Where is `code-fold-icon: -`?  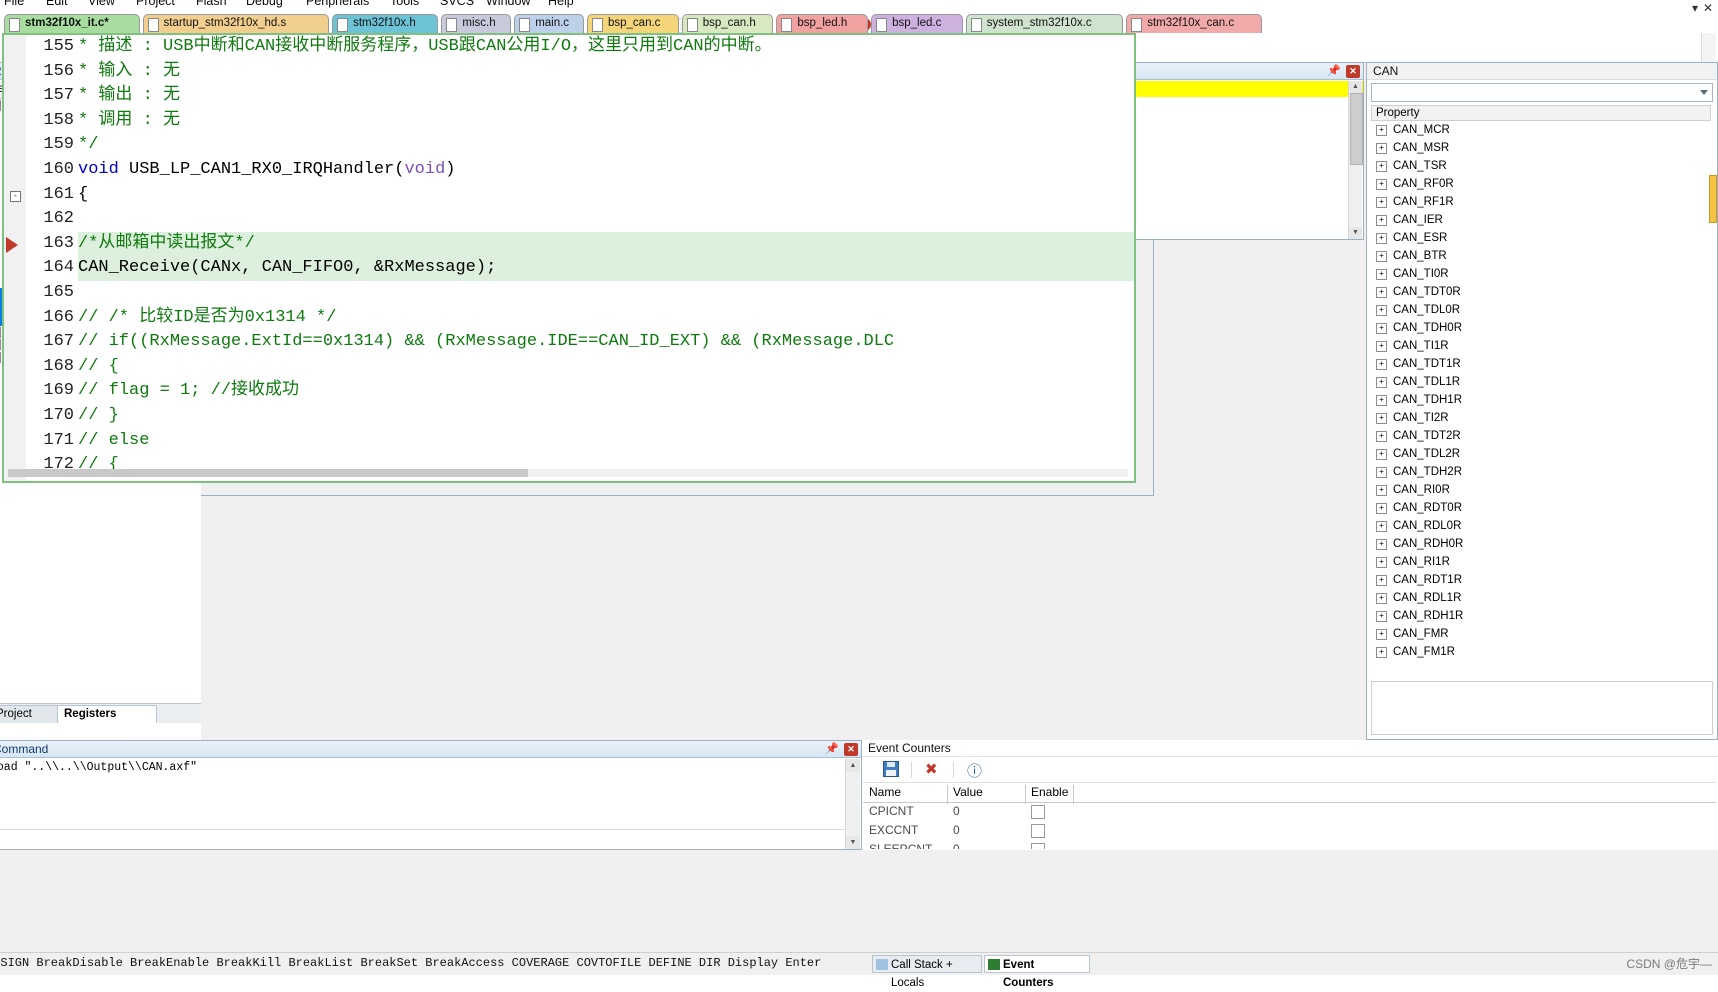
code-fold-icon: - is located at coordinates (15, 196).